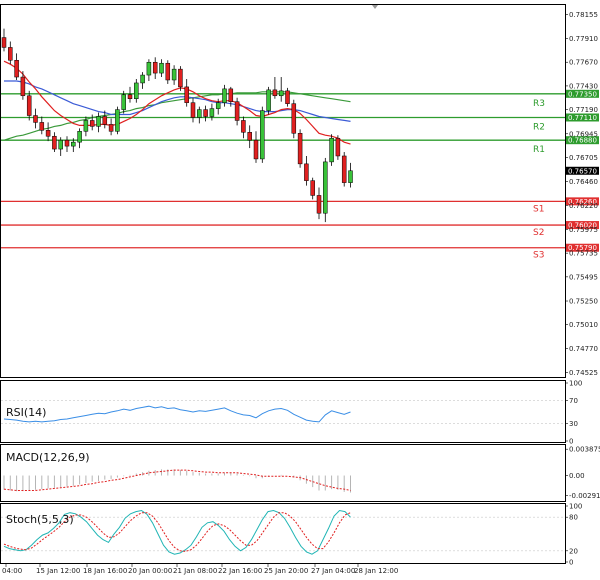 The height and width of the screenshot is (580, 600). I want to click on level-name-s2: S2, so click(538, 233).